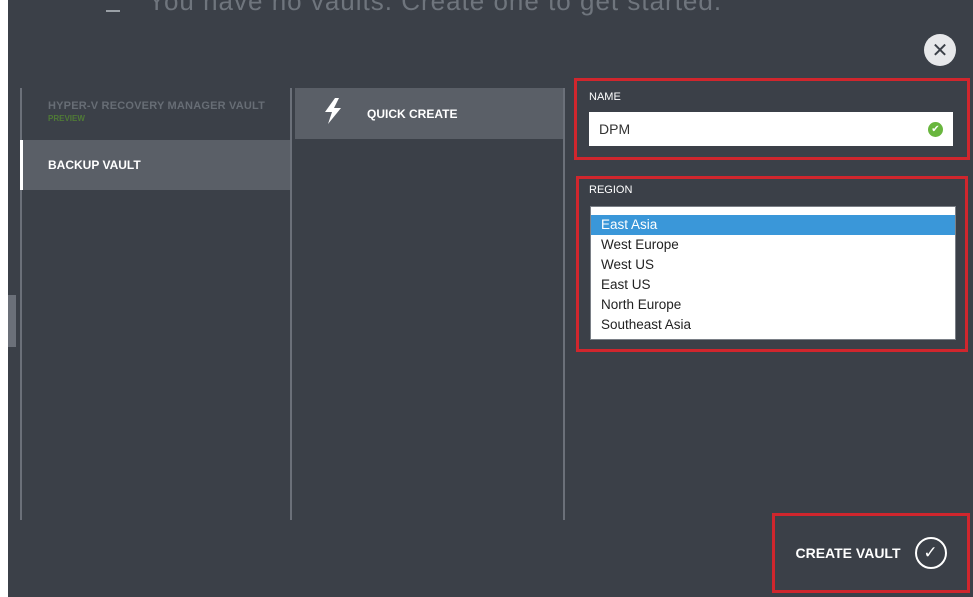  What do you see at coordinates (773, 265) in the screenshot?
I see `region-option-west-us: West US` at bounding box center [773, 265].